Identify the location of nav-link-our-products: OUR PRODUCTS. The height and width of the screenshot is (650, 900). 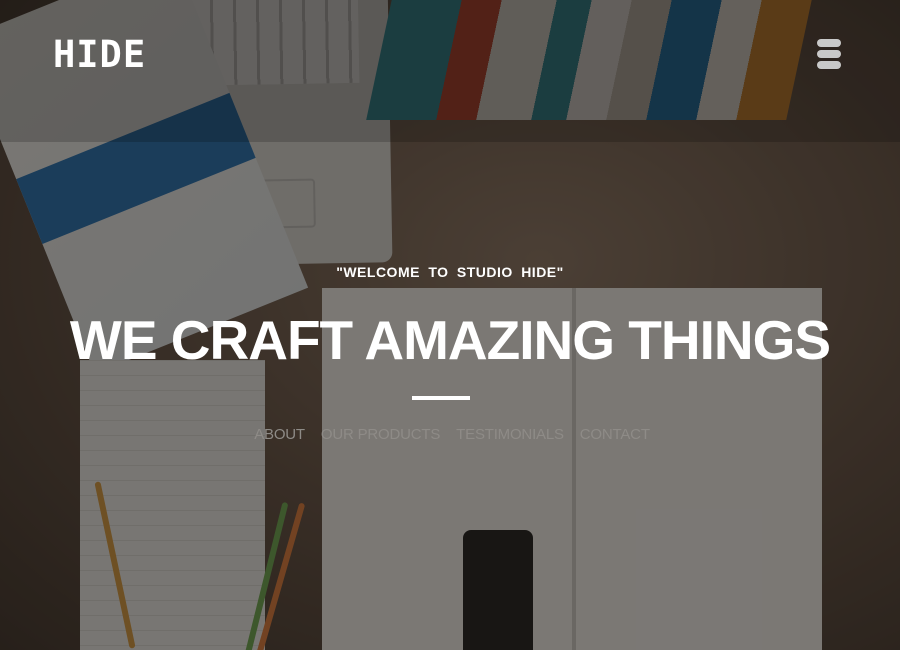
(380, 434).